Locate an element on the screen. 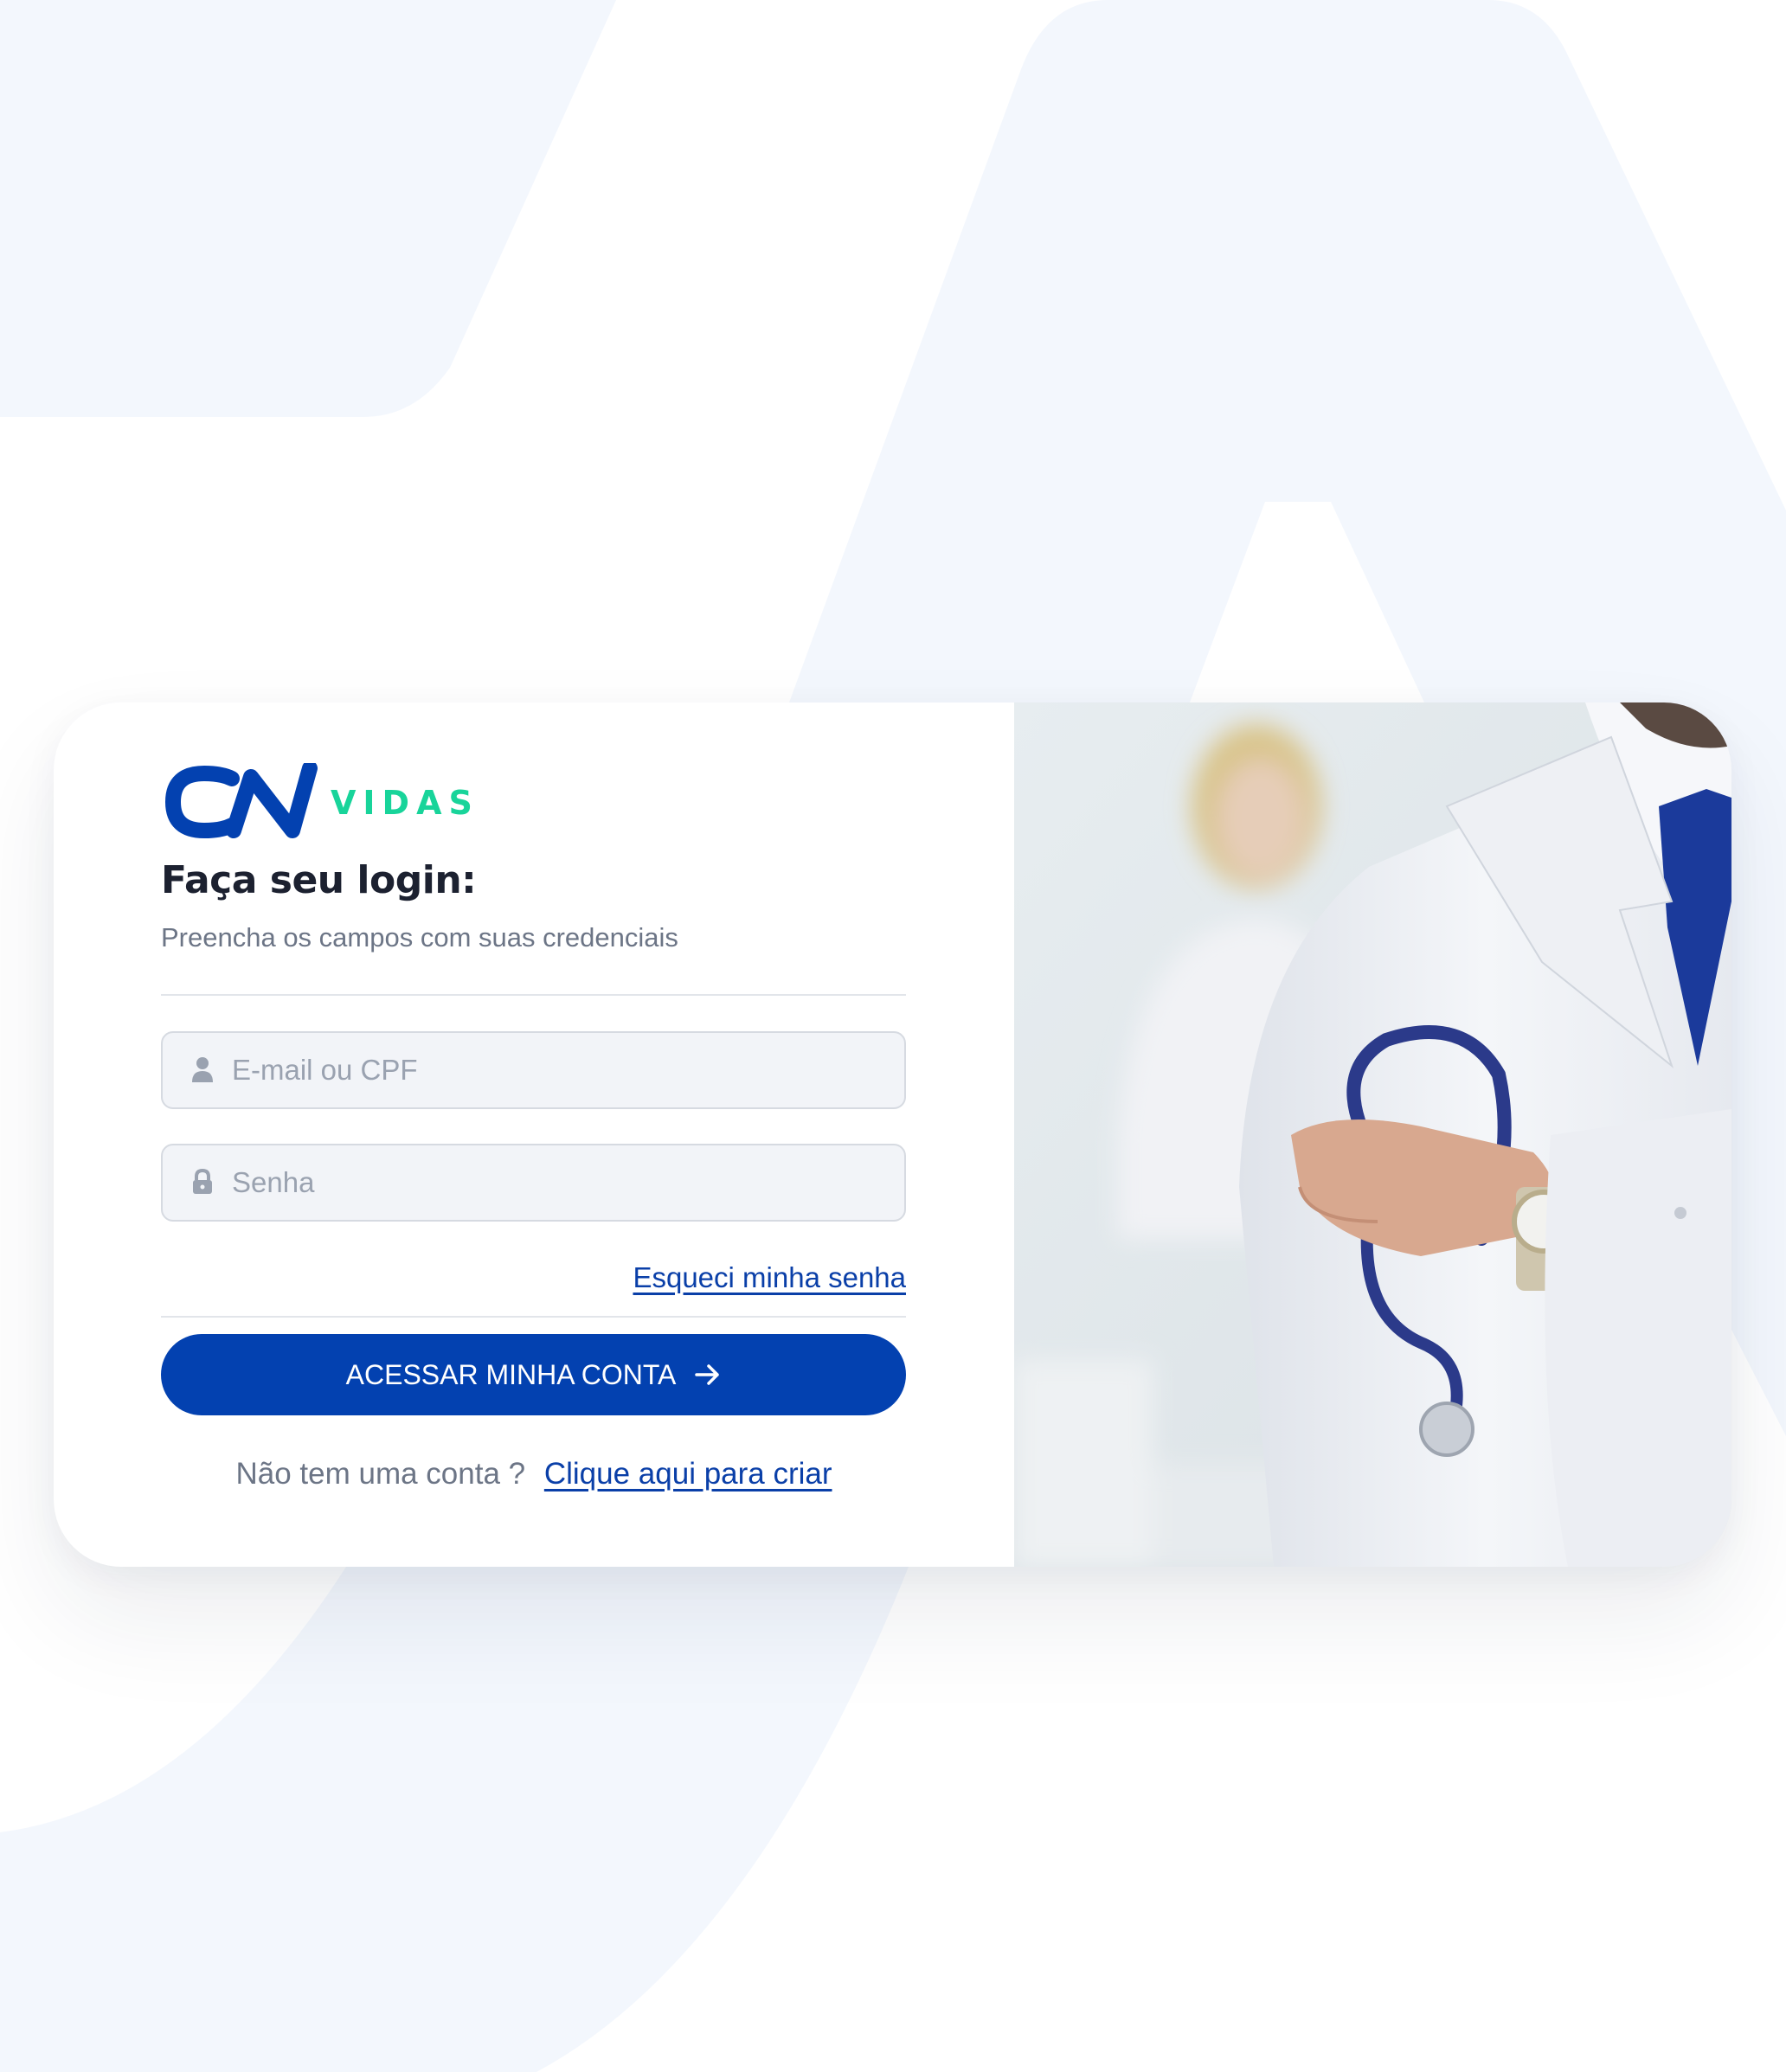  top-divider is located at coordinates (533, 995).